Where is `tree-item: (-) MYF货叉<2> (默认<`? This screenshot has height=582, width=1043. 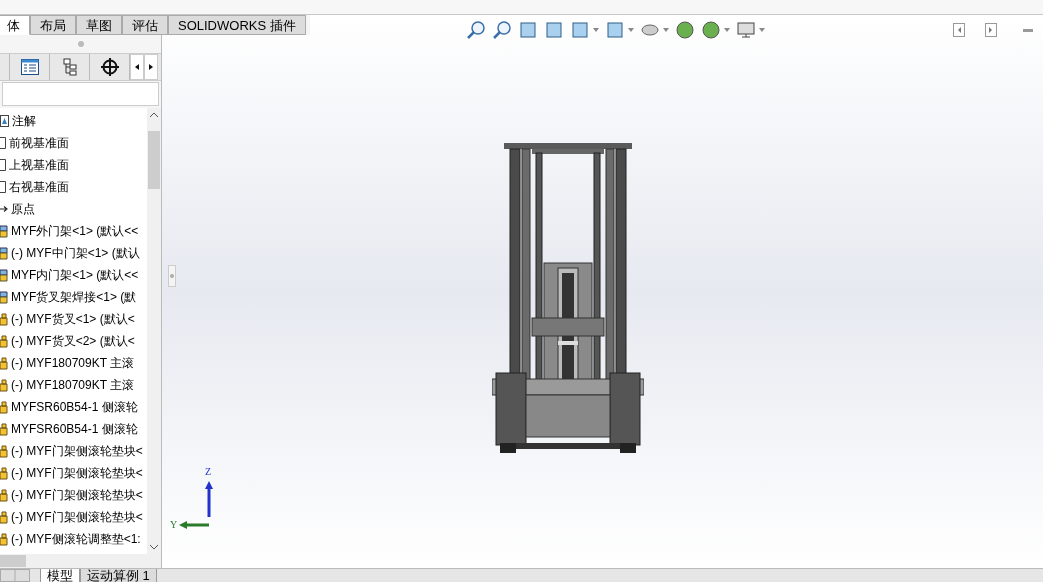
tree-item: (-) MYF货叉<2> (默认< is located at coordinates (73, 341).